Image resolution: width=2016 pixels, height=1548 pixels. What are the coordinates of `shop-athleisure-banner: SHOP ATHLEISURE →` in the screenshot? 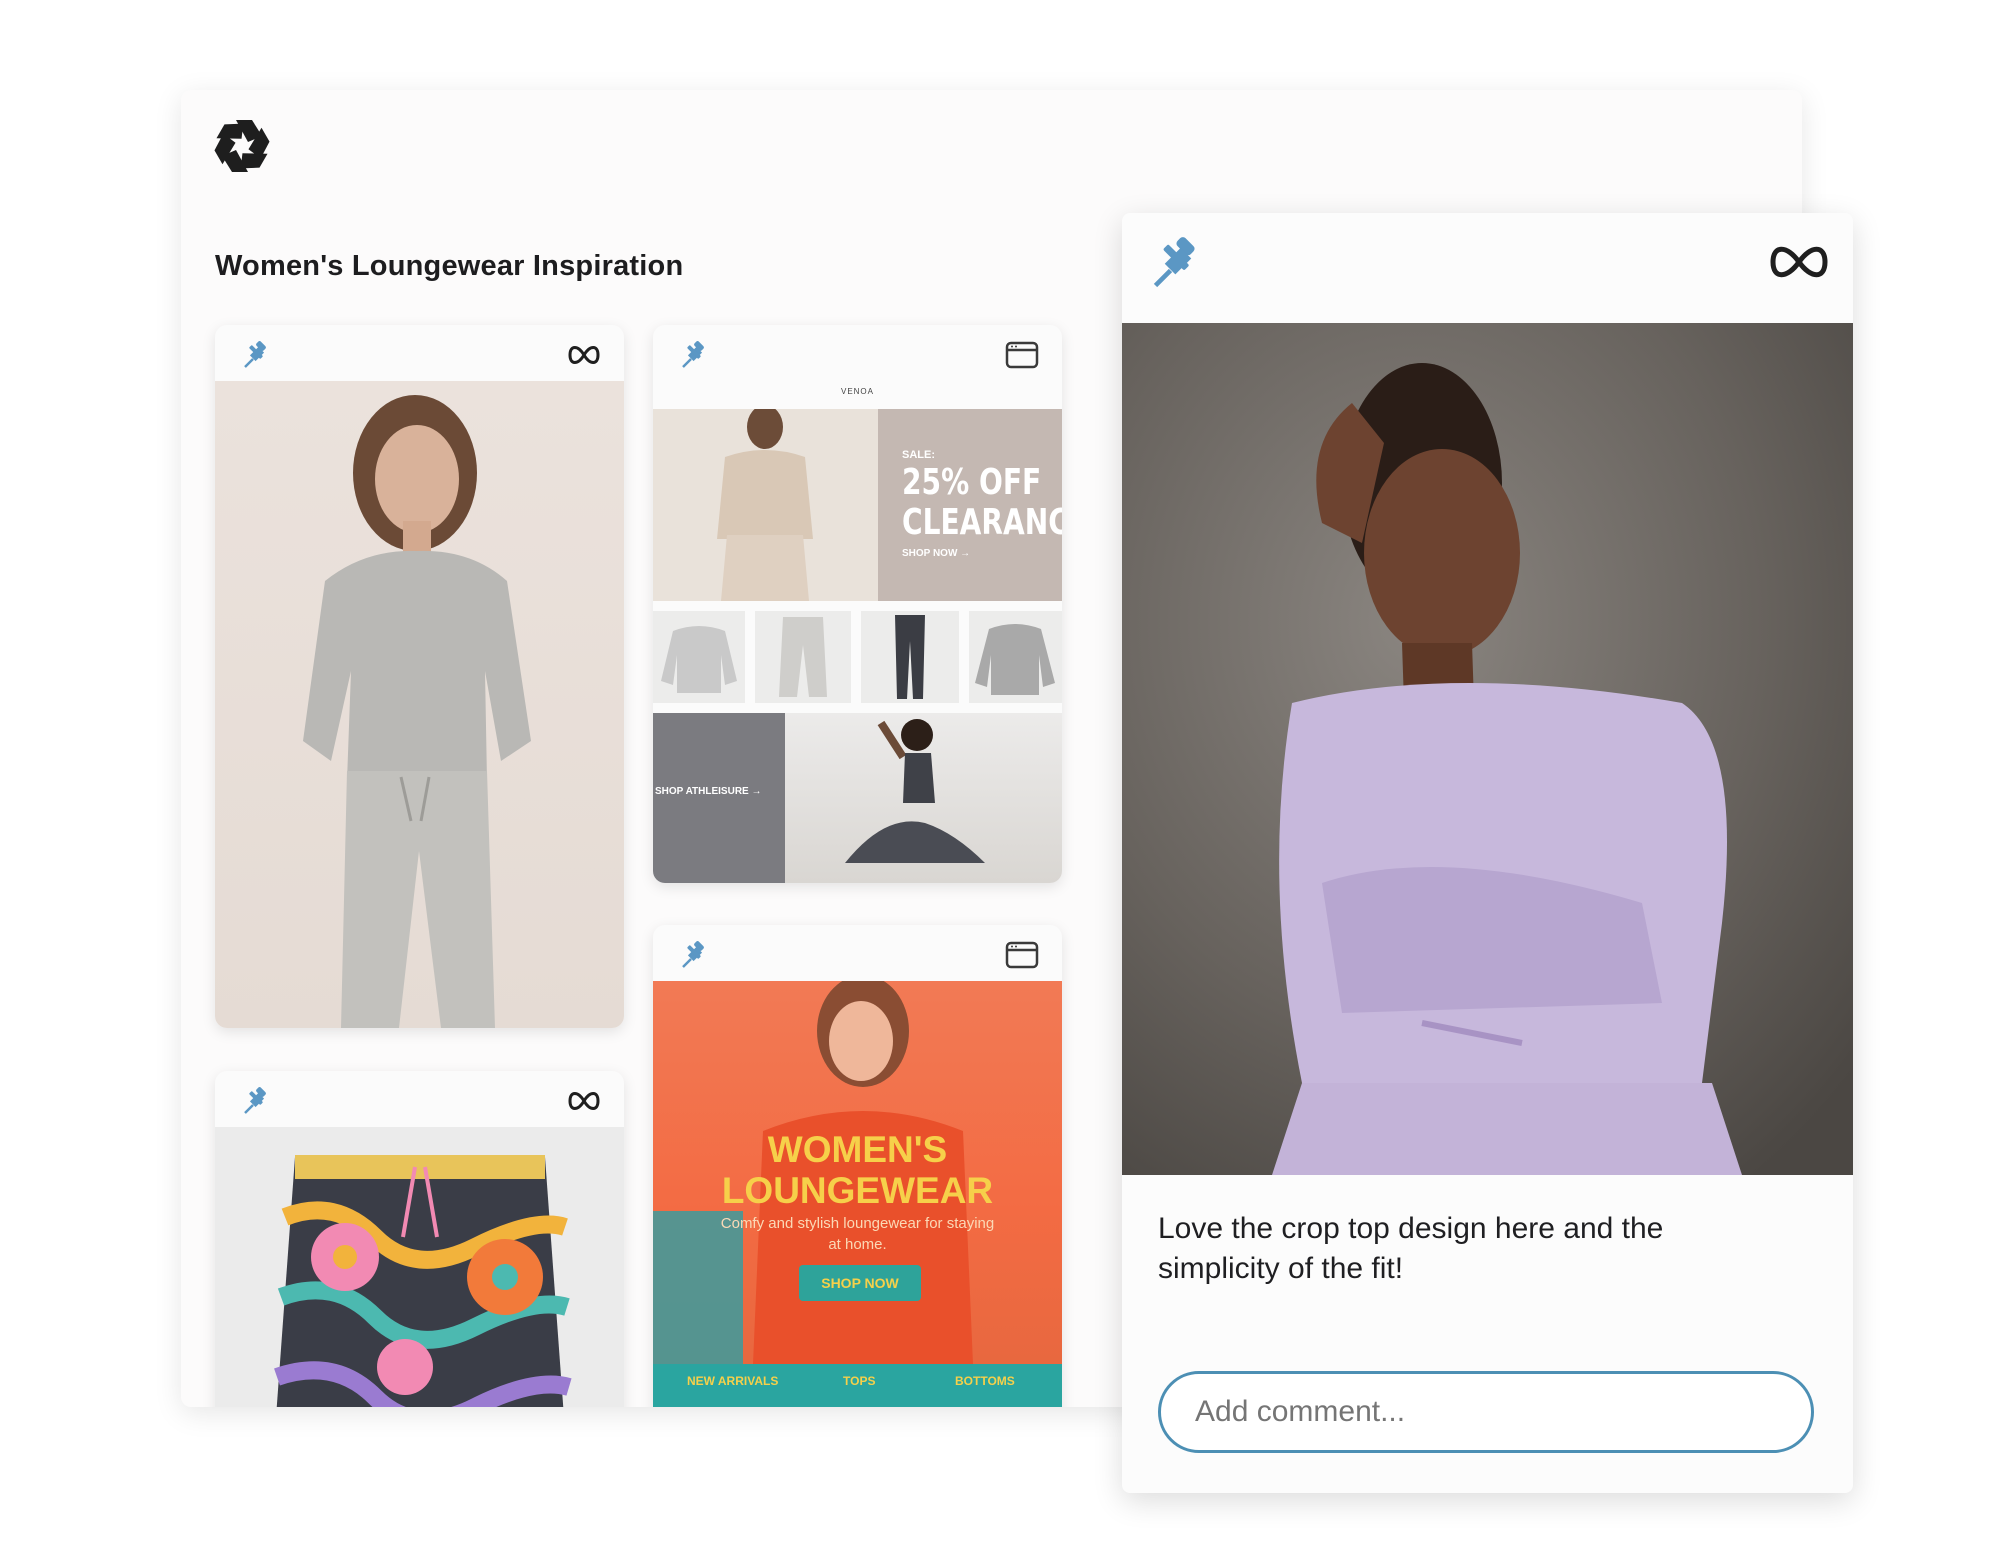 It's located at (719, 798).